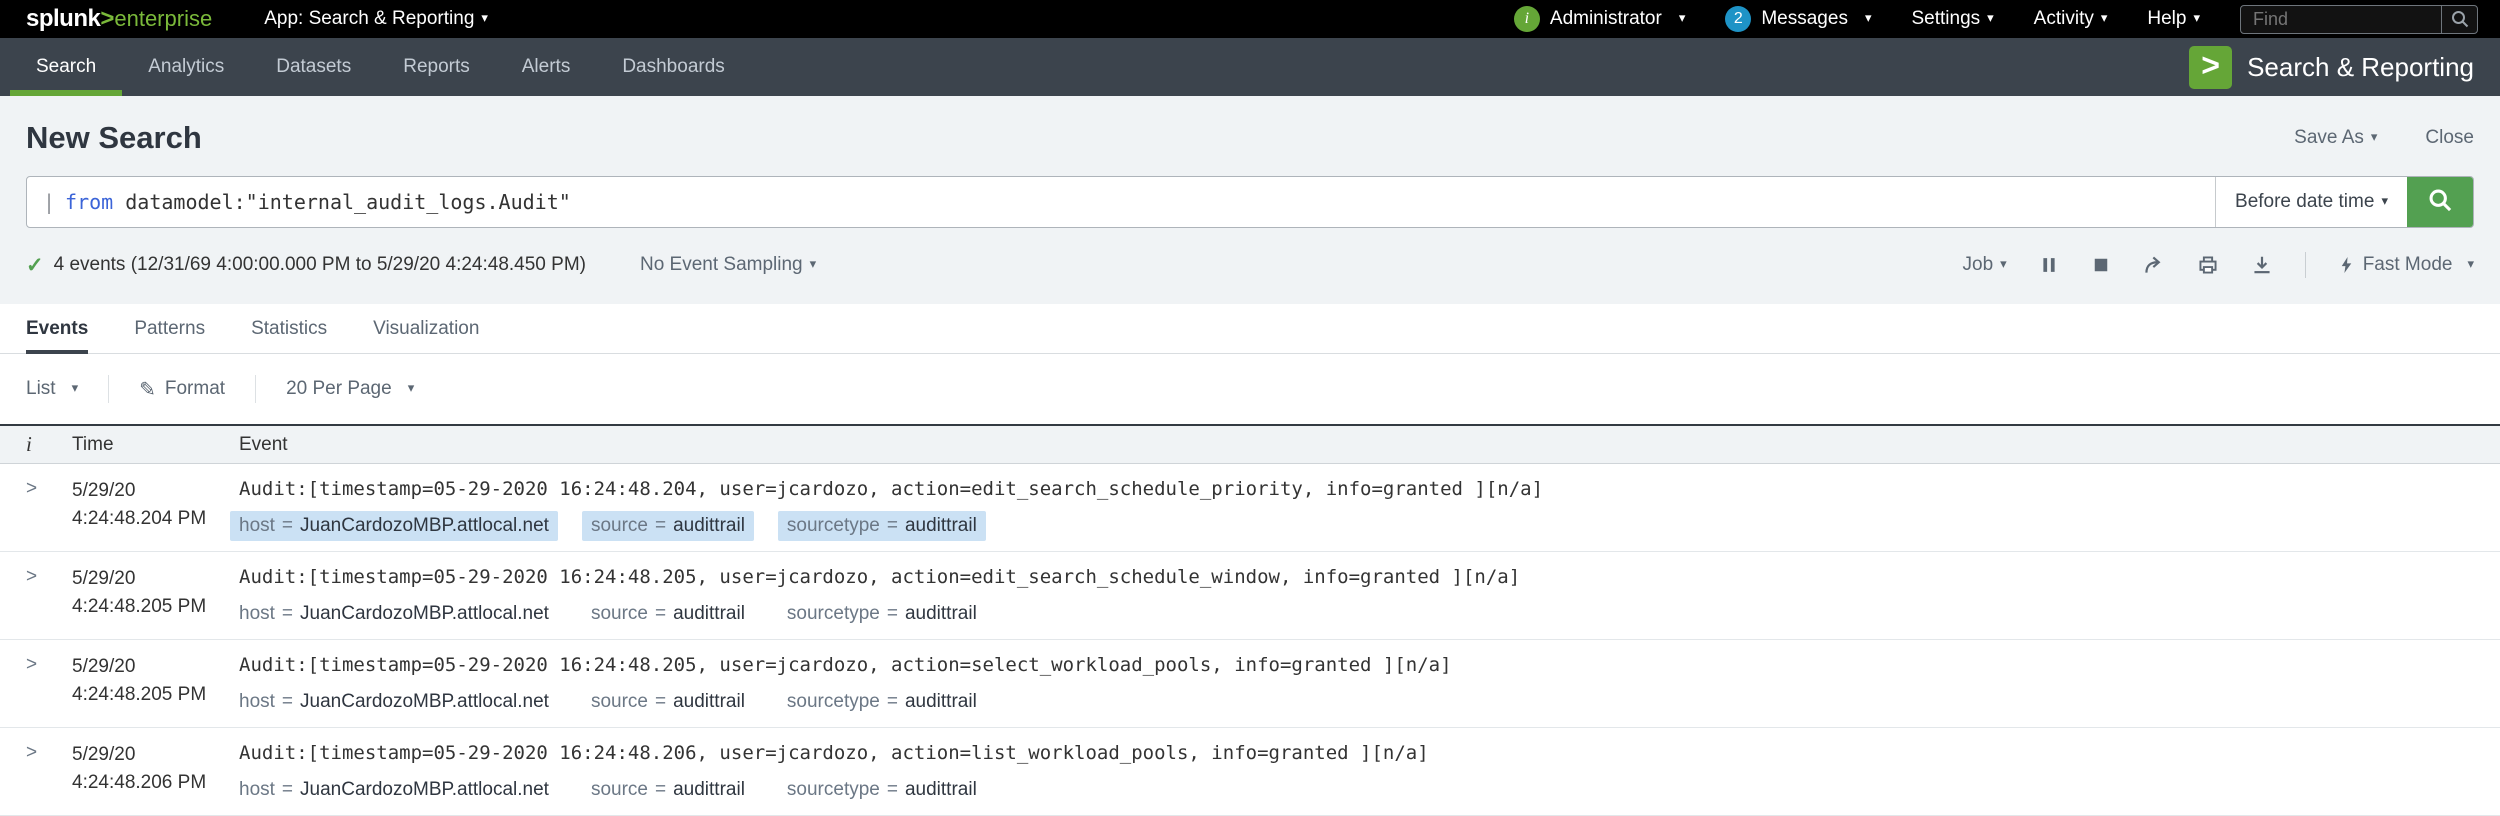 The image size is (2500, 816). What do you see at coordinates (93, 444) in the screenshot?
I see `col-header-time: Time` at bounding box center [93, 444].